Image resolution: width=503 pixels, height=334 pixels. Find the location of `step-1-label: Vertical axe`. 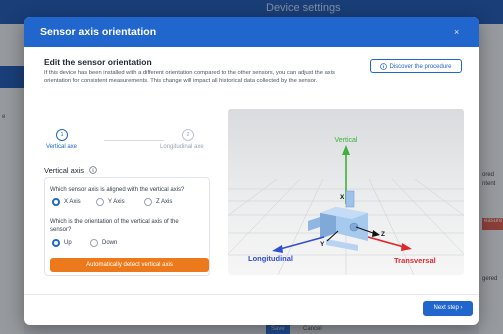

step-1-label: Vertical axe is located at coordinates (62, 147).